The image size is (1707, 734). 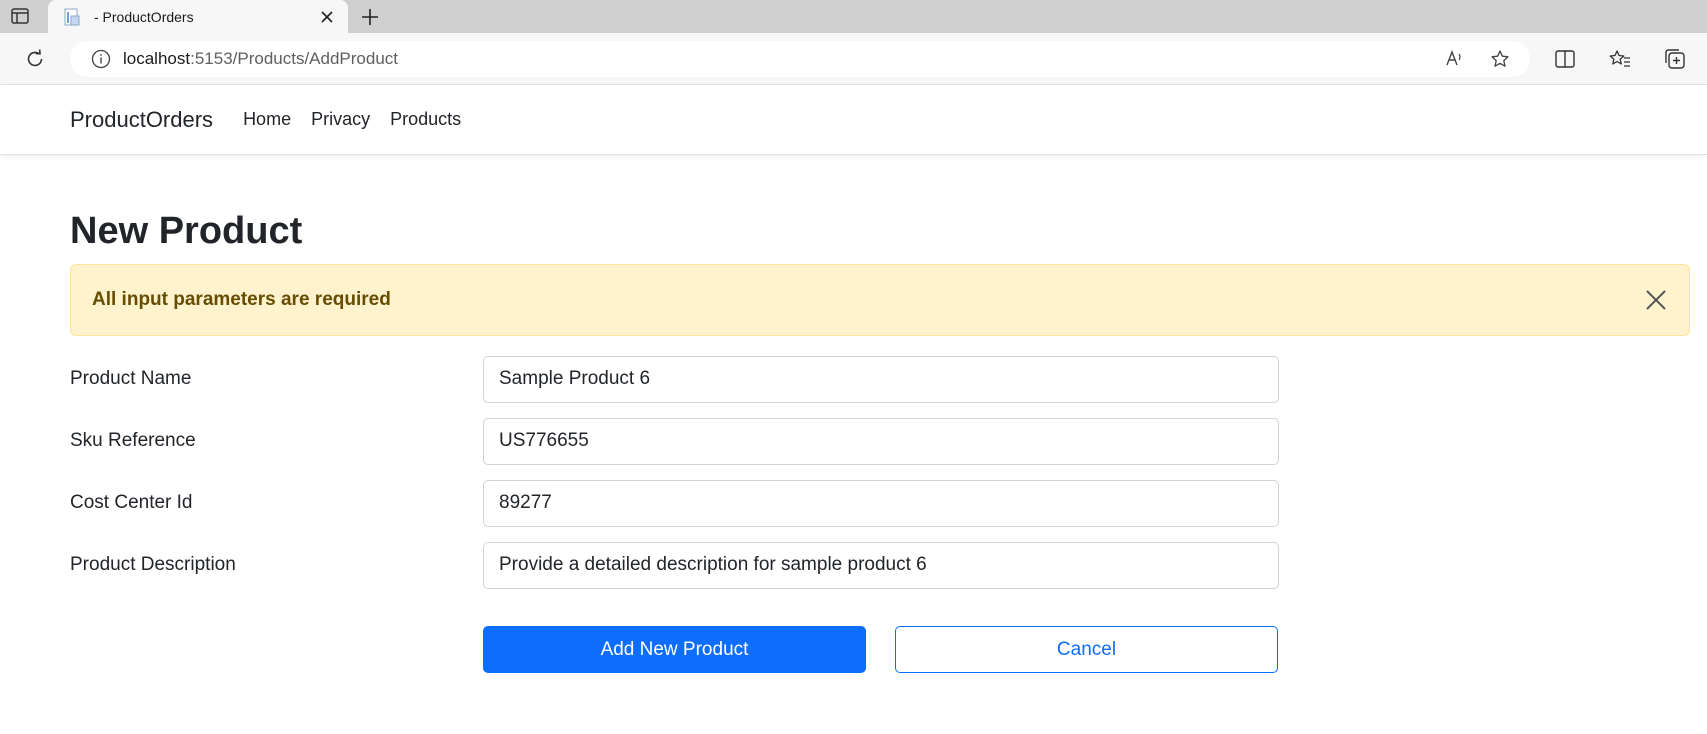 What do you see at coordinates (131, 378) in the screenshot?
I see `product-name-label: Product Name` at bounding box center [131, 378].